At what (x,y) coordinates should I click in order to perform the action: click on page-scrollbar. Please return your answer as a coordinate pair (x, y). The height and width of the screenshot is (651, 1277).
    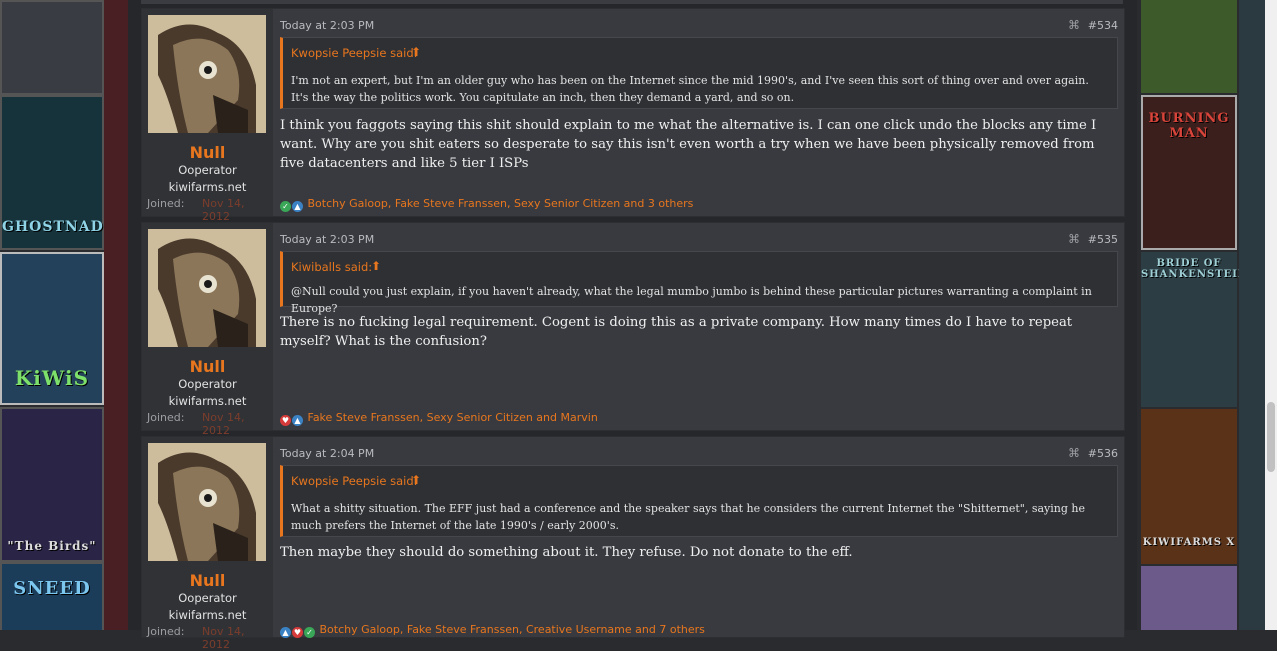
    Looking at the image, I should click on (1271, 315).